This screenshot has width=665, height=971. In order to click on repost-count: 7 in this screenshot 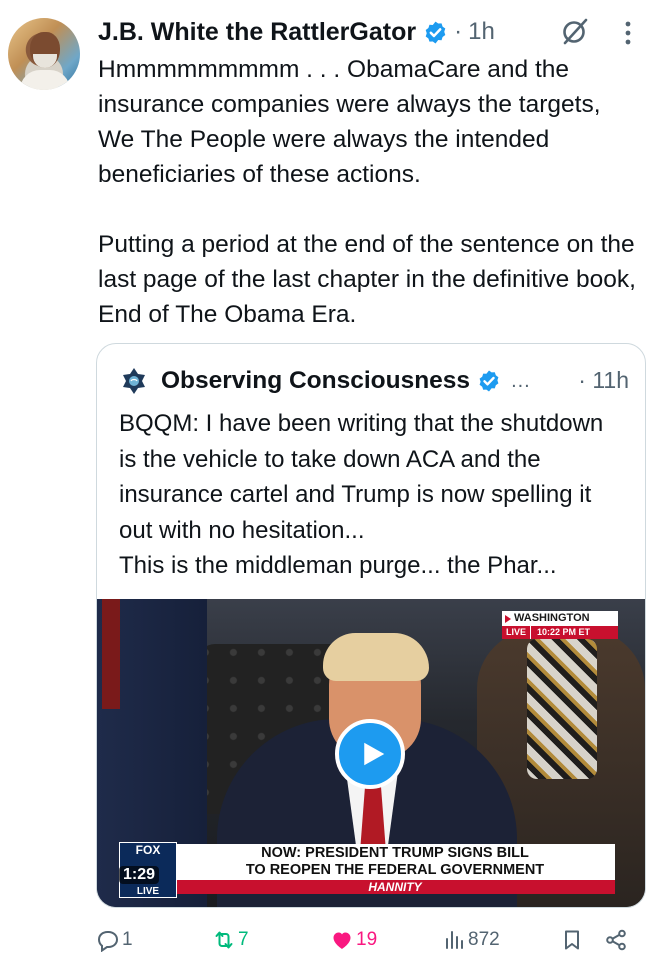, I will do `click(243, 939)`.